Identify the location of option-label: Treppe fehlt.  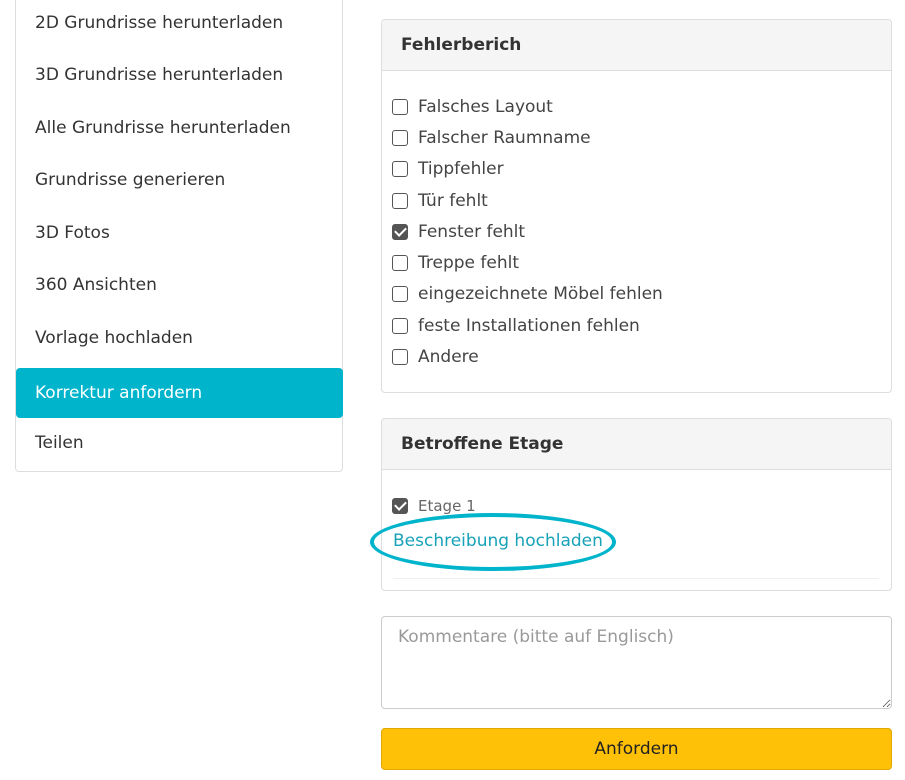
(469, 263).